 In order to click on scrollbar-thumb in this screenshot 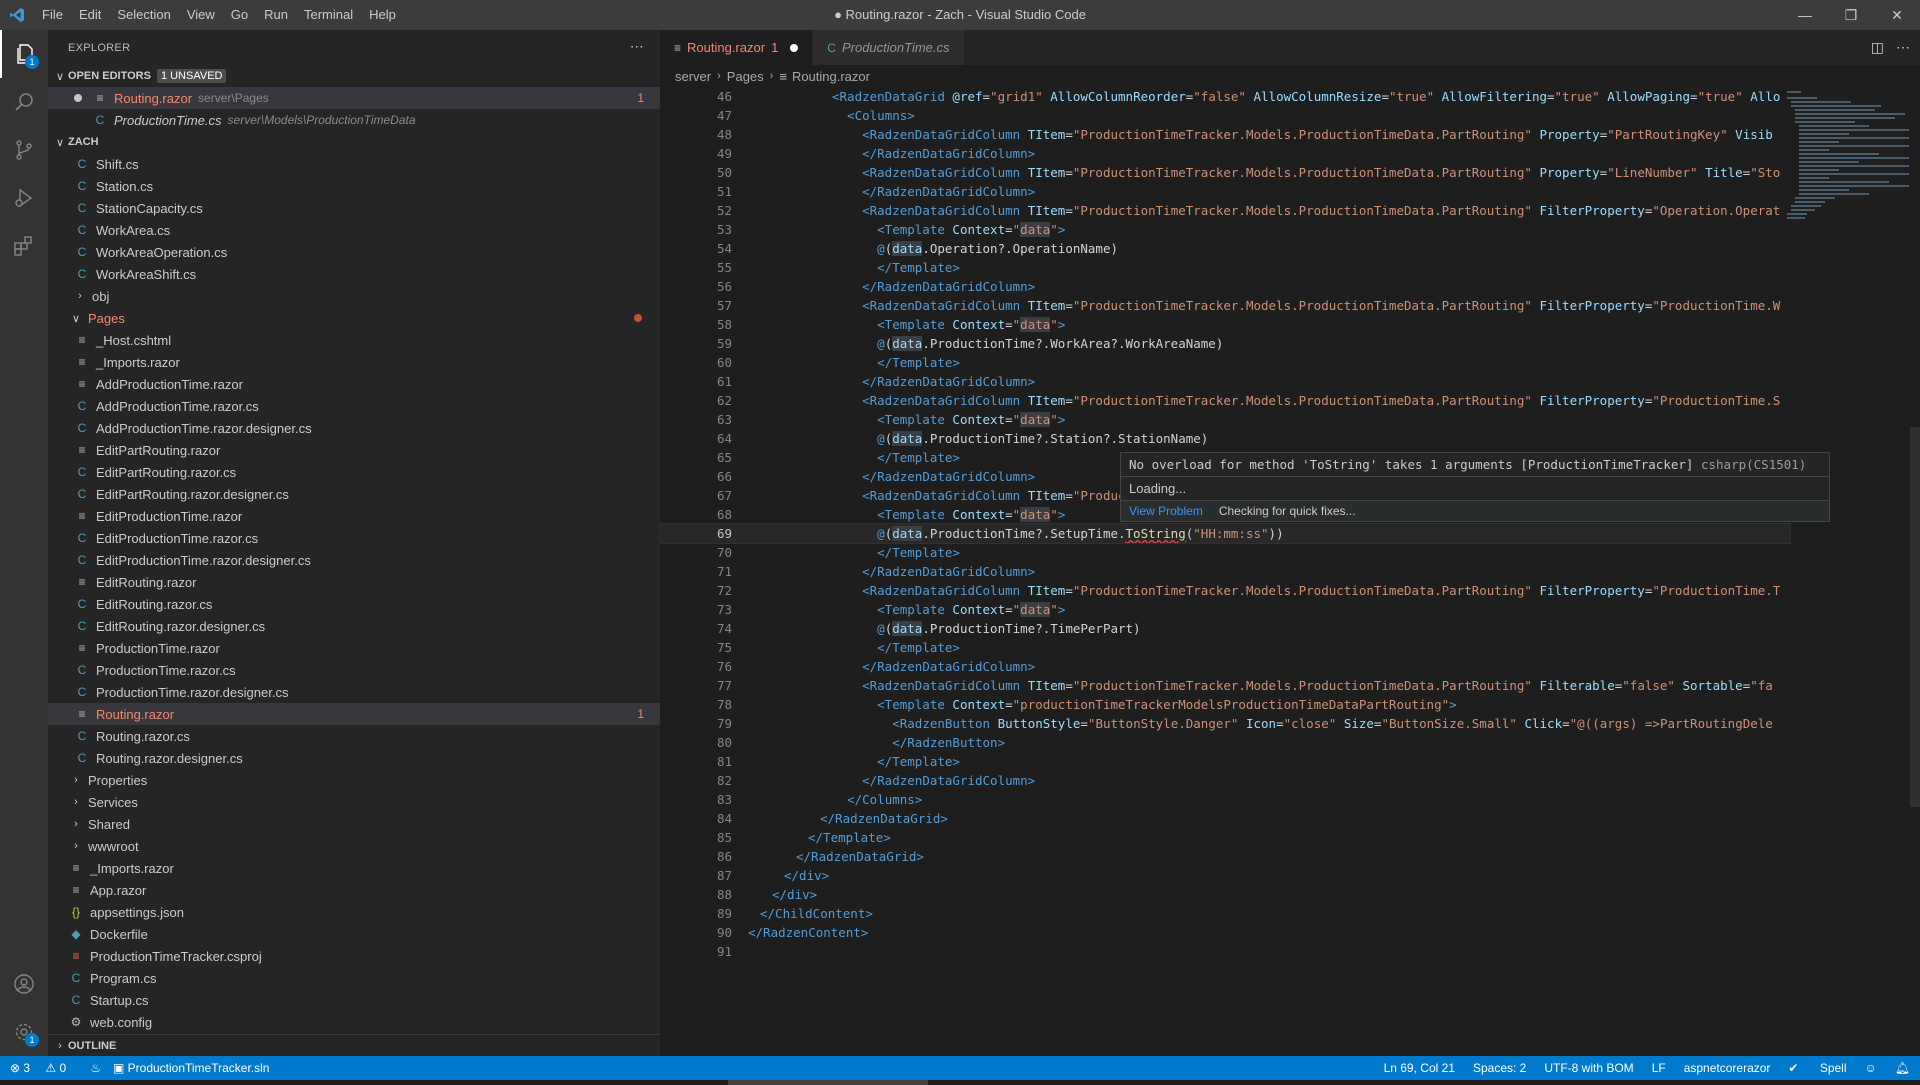, I will do `click(1915, 617)`.